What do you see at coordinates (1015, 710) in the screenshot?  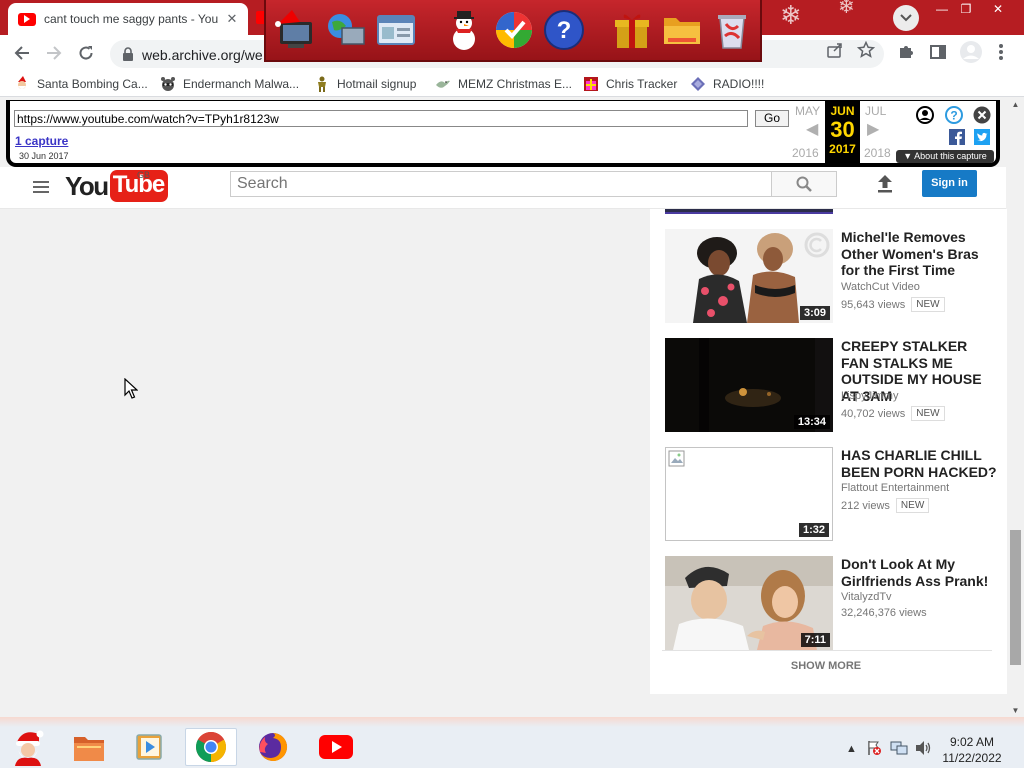 I see `scroll-down-icon: ▼` at bounding box center [1015, 710].